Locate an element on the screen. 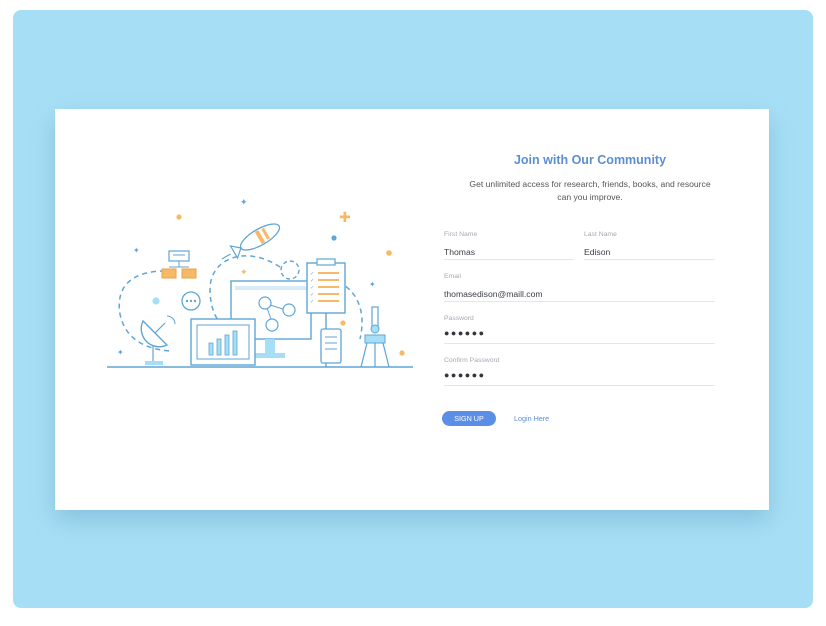 This screenshot has height=626, width=826. first-name-input: Thomas is located at coordinates (459, 252).